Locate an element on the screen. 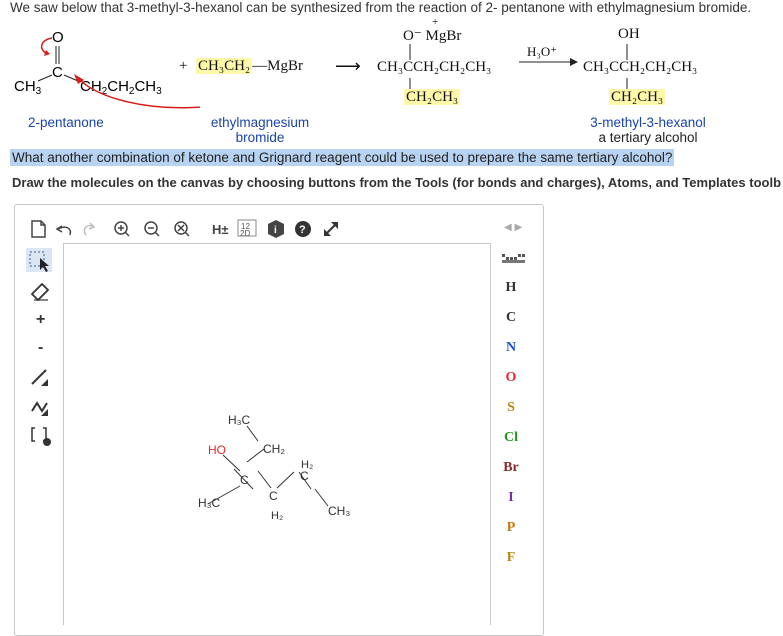 The width and height of the screenshot is (783, 636). 2d-clean-icon: 12 2D is located at coordinates (247, 228).